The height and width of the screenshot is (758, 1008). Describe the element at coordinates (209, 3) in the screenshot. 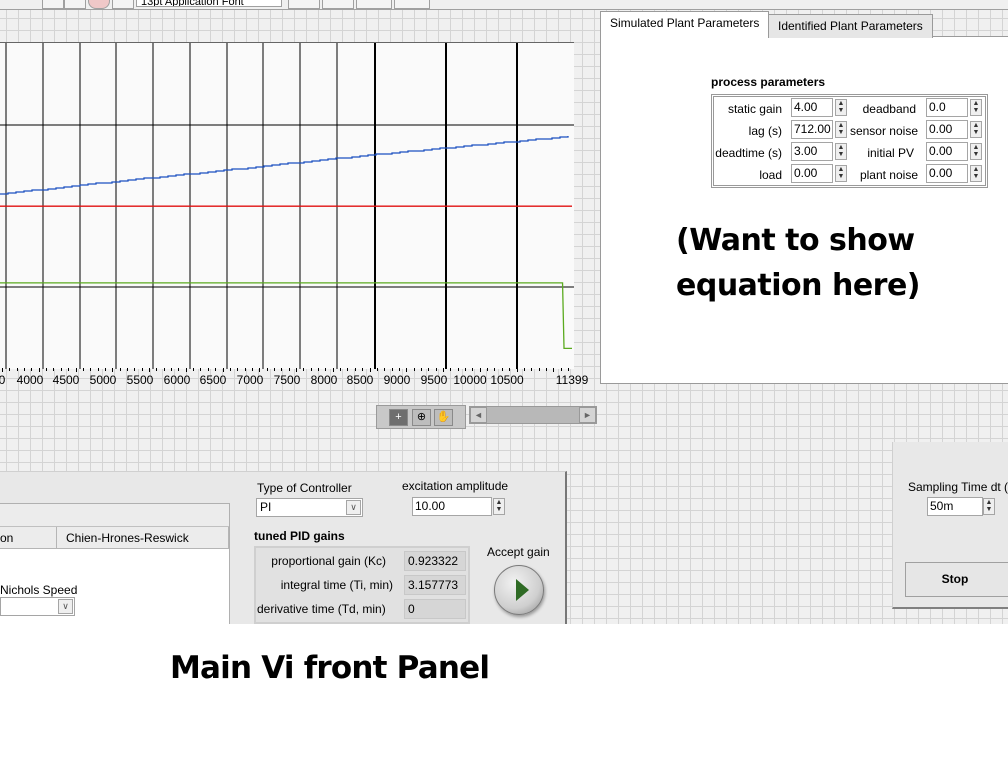

I see `font-selector: 13pt Application Font` at that location.